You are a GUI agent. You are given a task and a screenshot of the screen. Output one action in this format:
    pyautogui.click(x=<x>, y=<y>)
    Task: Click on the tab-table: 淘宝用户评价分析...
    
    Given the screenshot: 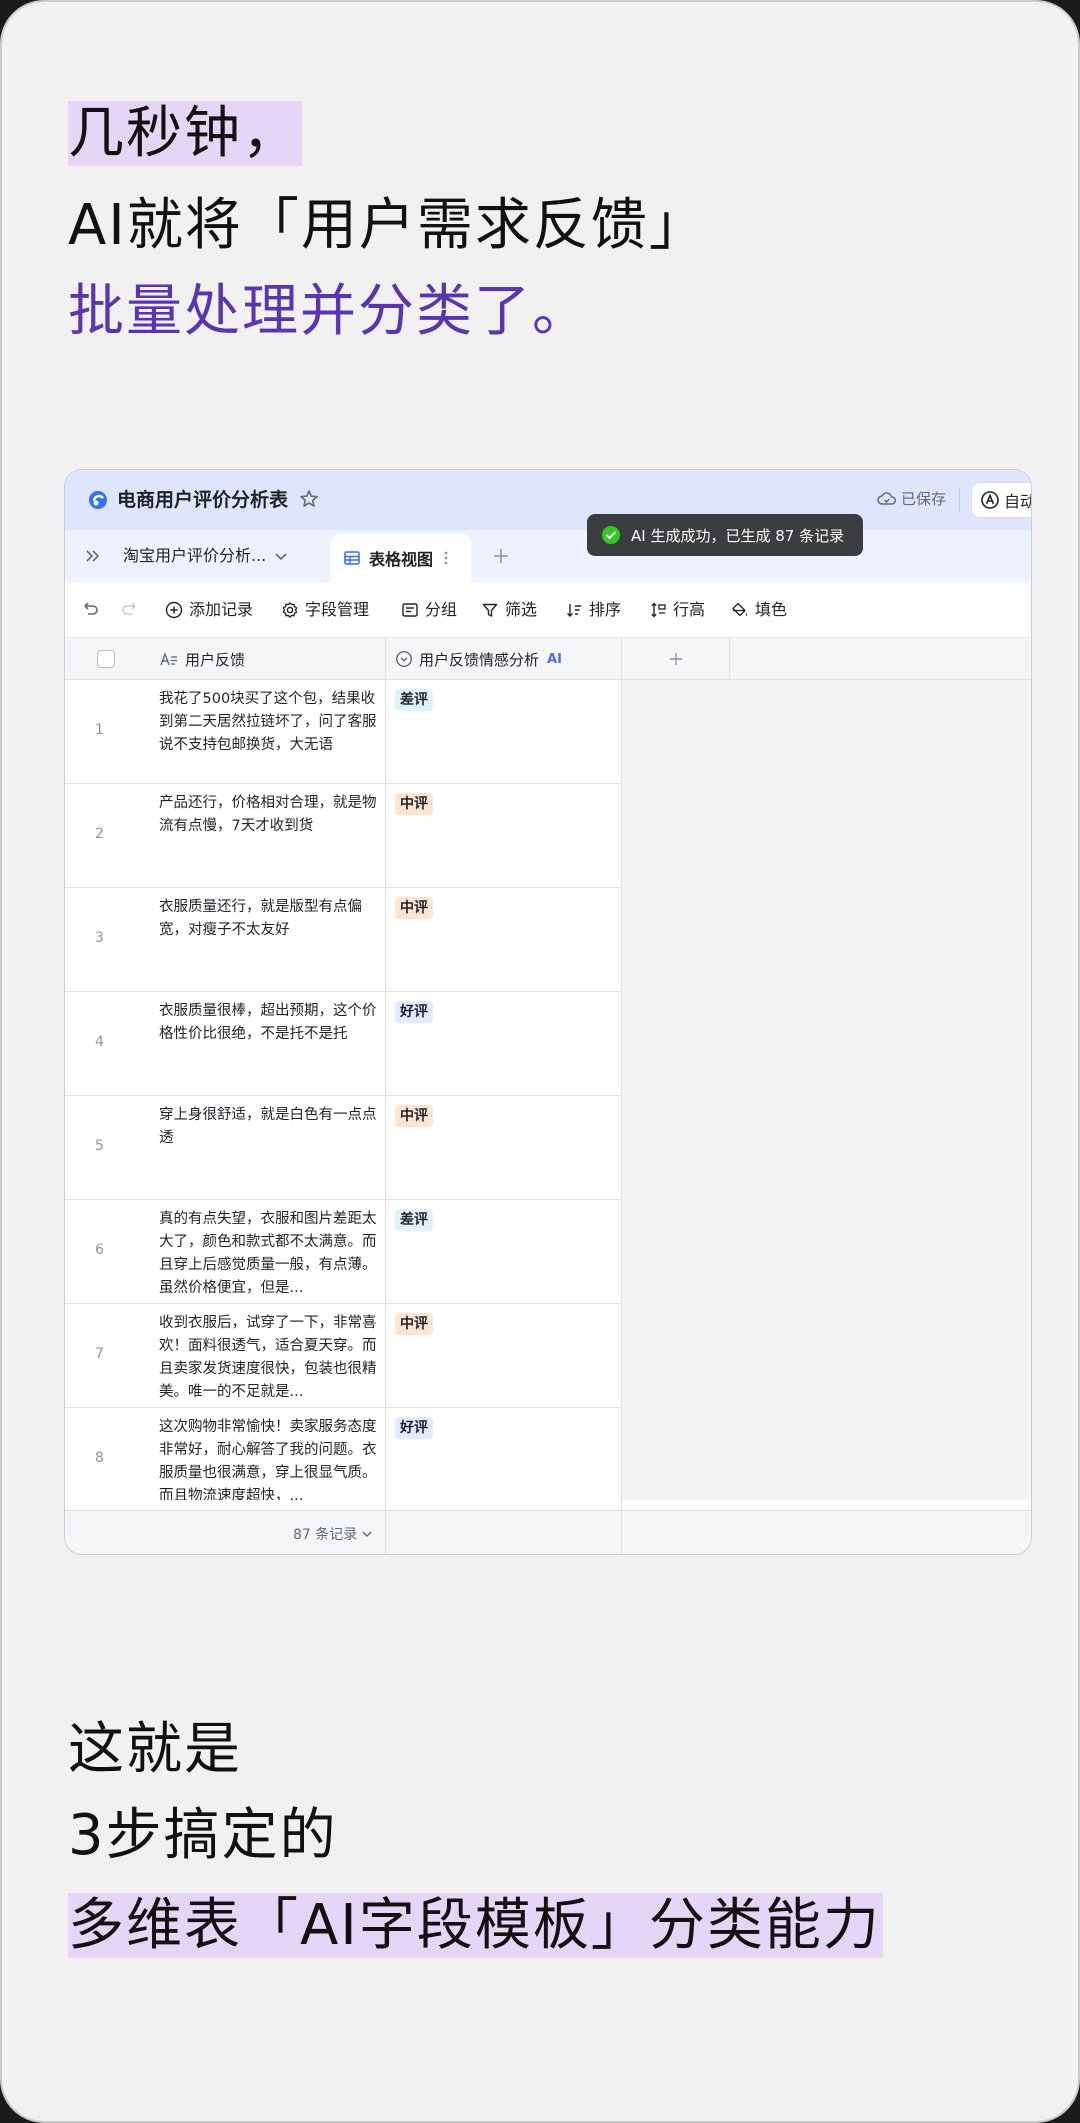 What is the action you would take?
    pyautogui.click(x=205, y=556)
    